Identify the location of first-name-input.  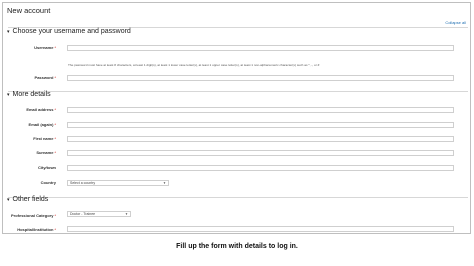
(260, 139).